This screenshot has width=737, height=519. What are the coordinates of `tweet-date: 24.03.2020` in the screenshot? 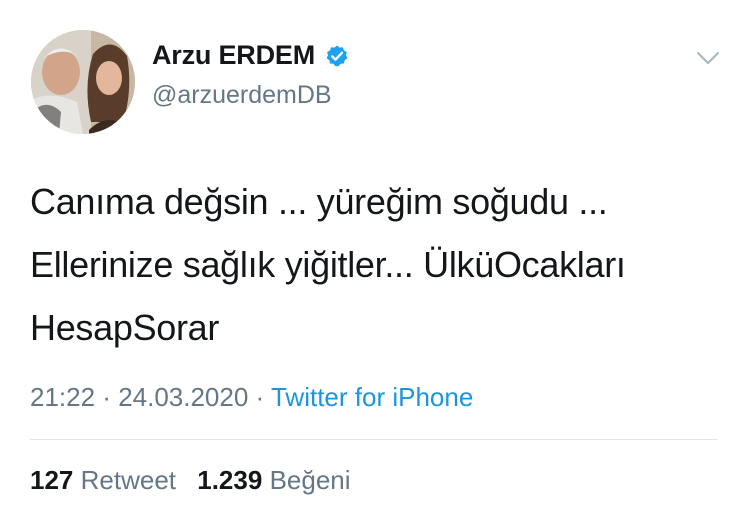 It's located at (183, 397).